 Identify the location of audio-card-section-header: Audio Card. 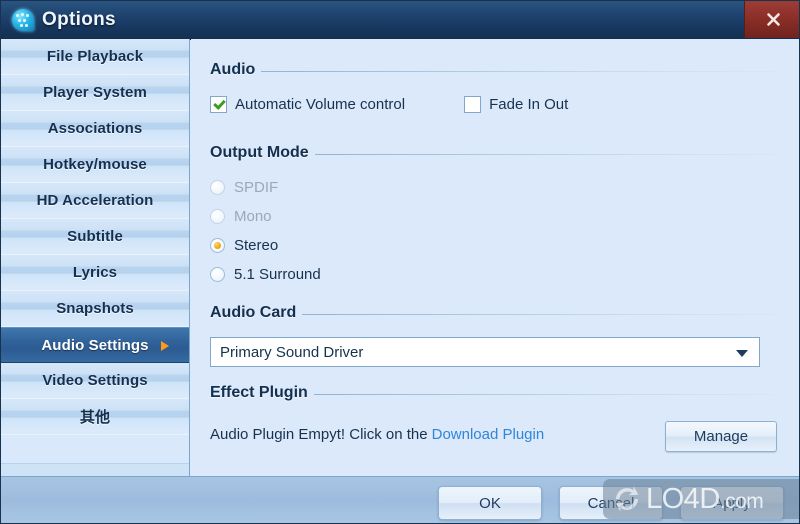
(495, 313).